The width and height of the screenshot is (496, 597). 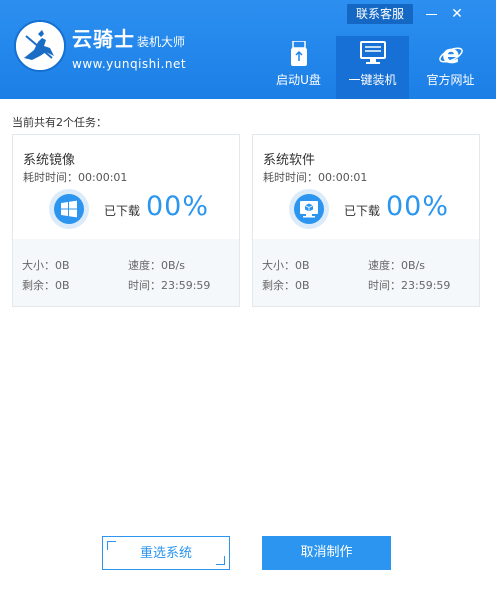 What do you see at coordinates (326, 553) in the screenshot?
I see `cancel-creation-button: 取消制作` at bounding box center [326, 553].